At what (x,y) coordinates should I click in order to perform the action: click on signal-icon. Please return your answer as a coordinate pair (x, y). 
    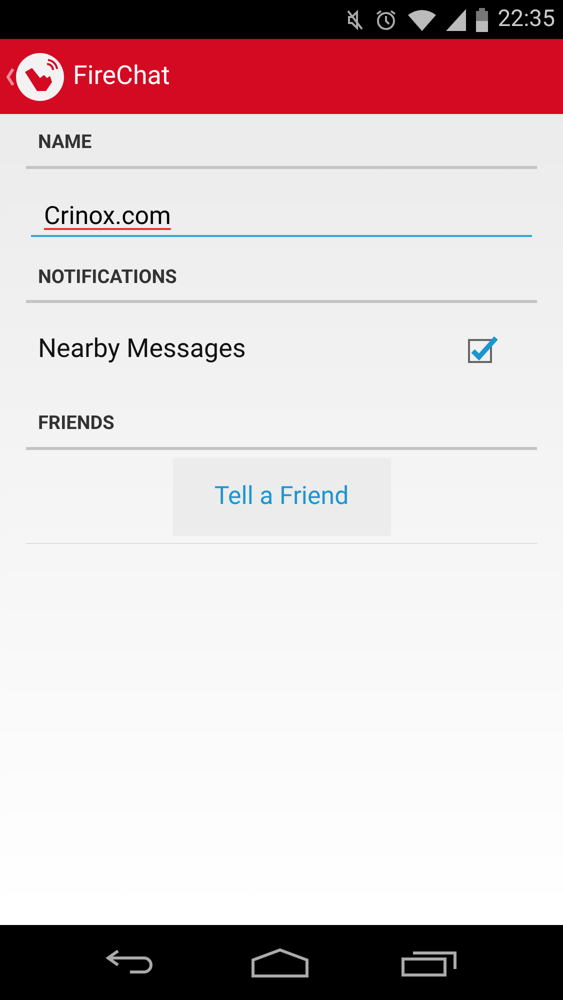
    Looking at the image, I should click on (456, 19).